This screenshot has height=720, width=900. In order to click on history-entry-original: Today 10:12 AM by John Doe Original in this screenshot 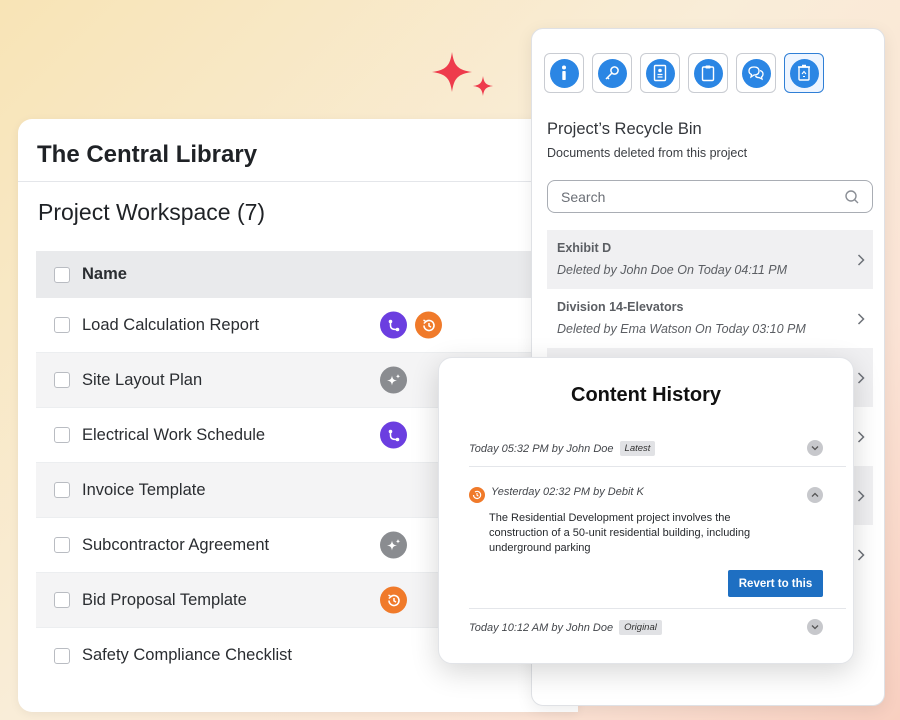, I will do `click(657, 627)`.